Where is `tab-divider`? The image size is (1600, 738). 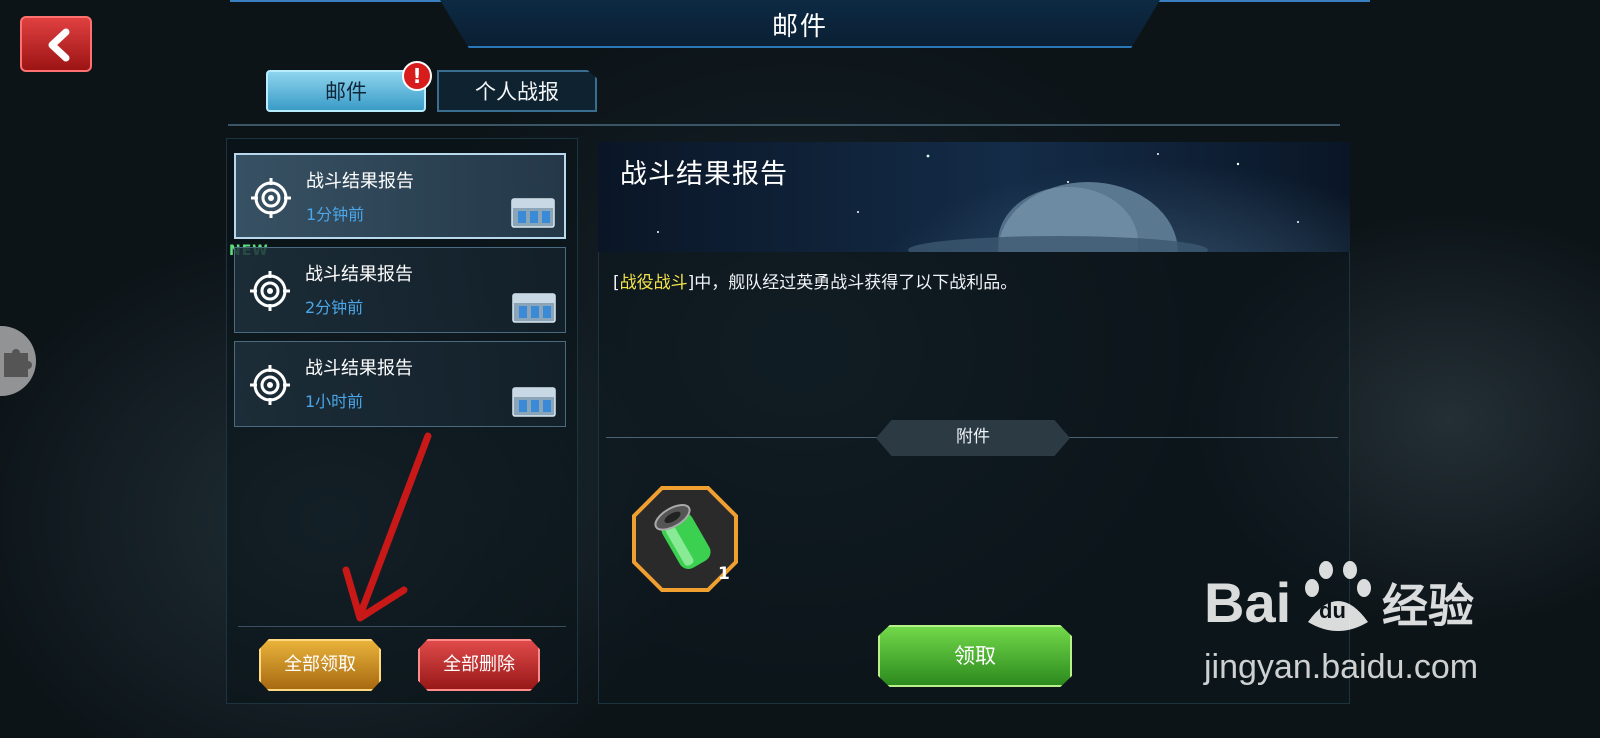 tab-divider is located at coordinates (784, 125).